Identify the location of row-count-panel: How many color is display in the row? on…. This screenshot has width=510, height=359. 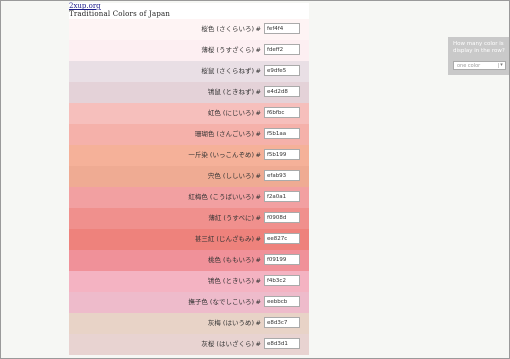
(478, 56).